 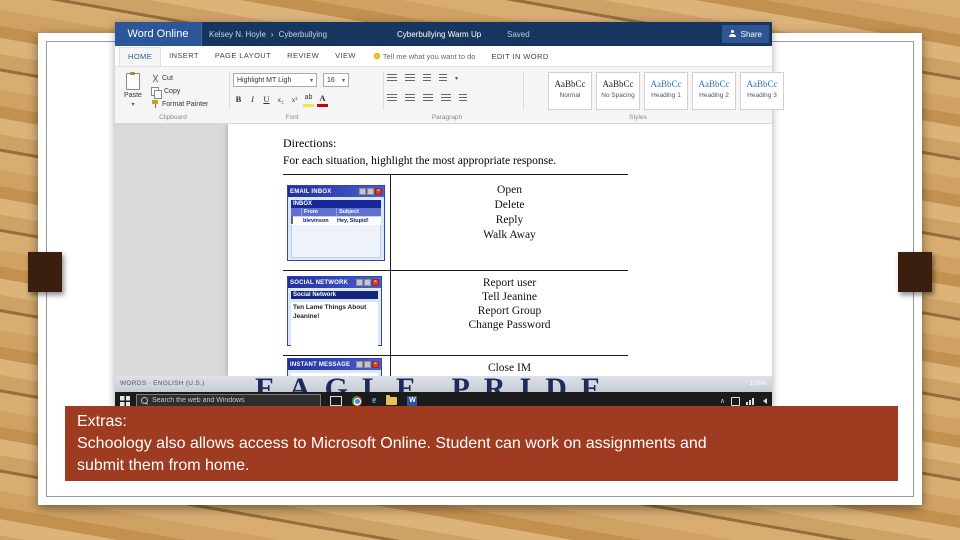 I want to click on copy-button: Copy, so click(x=190, y=92).